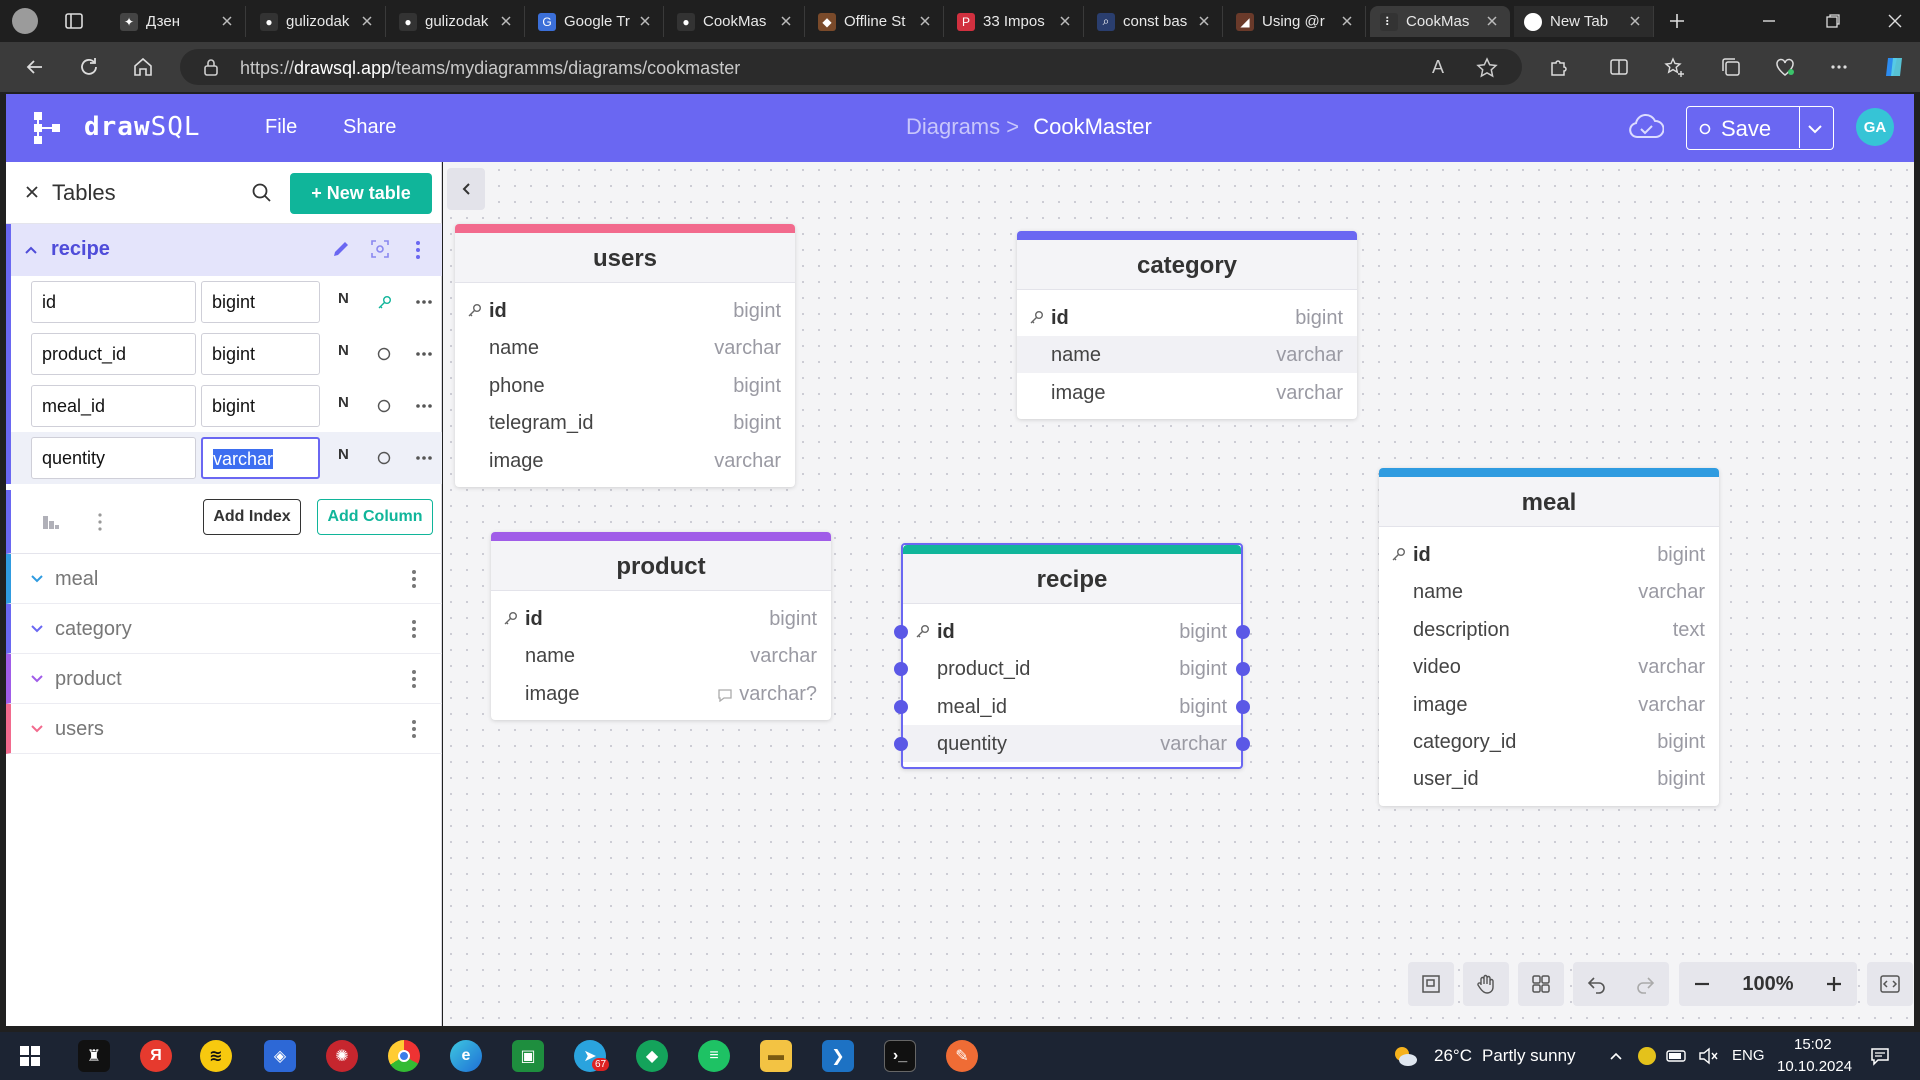  Describe the element at coordinates (1549, 629) in the screenshot. I see `table-column-row: description text` at that location.